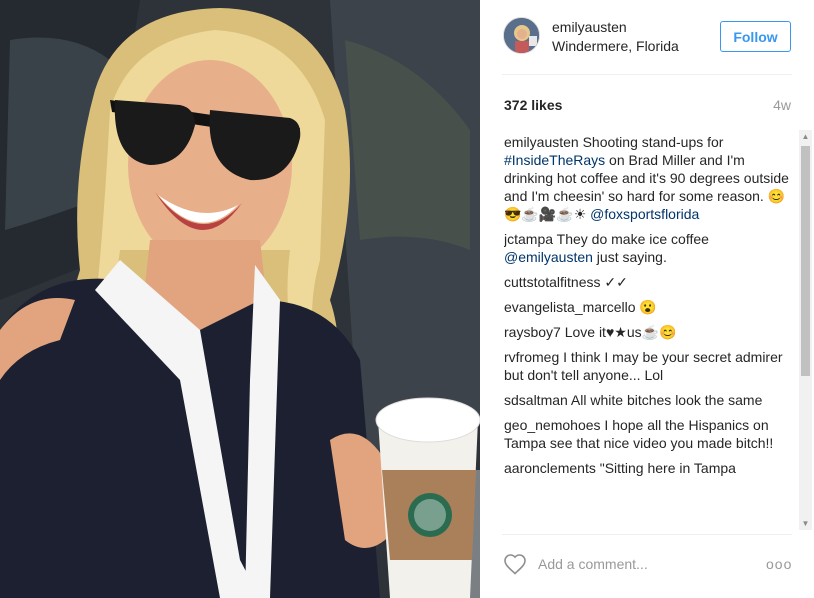  What do you see at coordinates (570, 307) in the screenshot?
I see `comment-username: evangelista_marcello` at bounding box center [570, 307].